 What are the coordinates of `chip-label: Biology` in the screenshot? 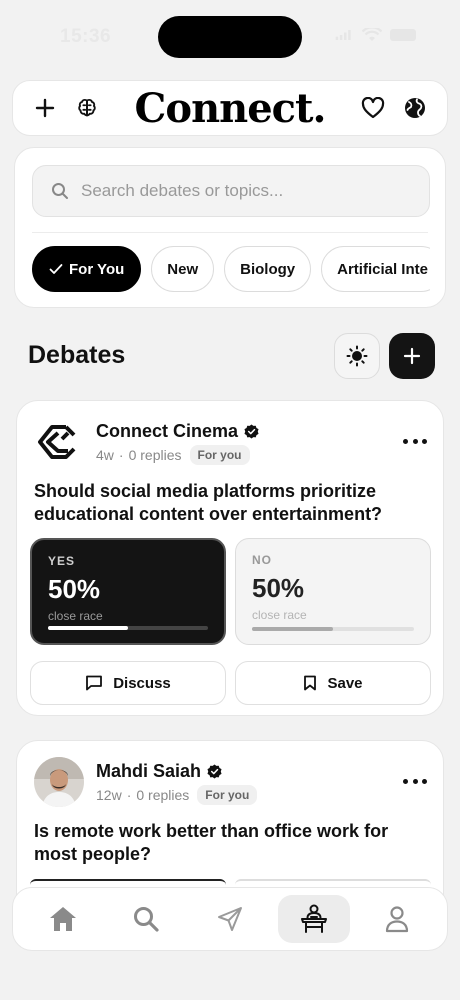 It's located at (268, 269).